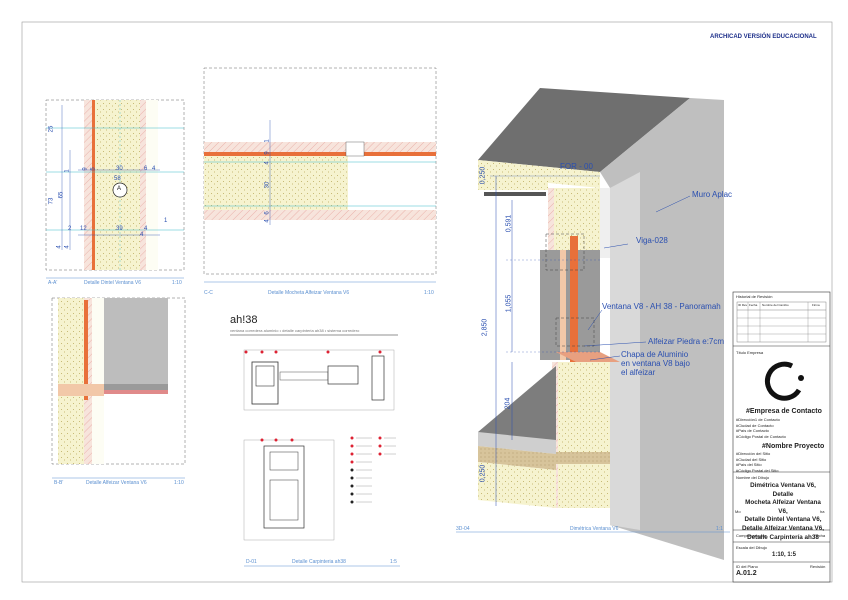 The width and height of the screenshot is (848, 600). I want to click on dim-label: 5, so click(93, 169).